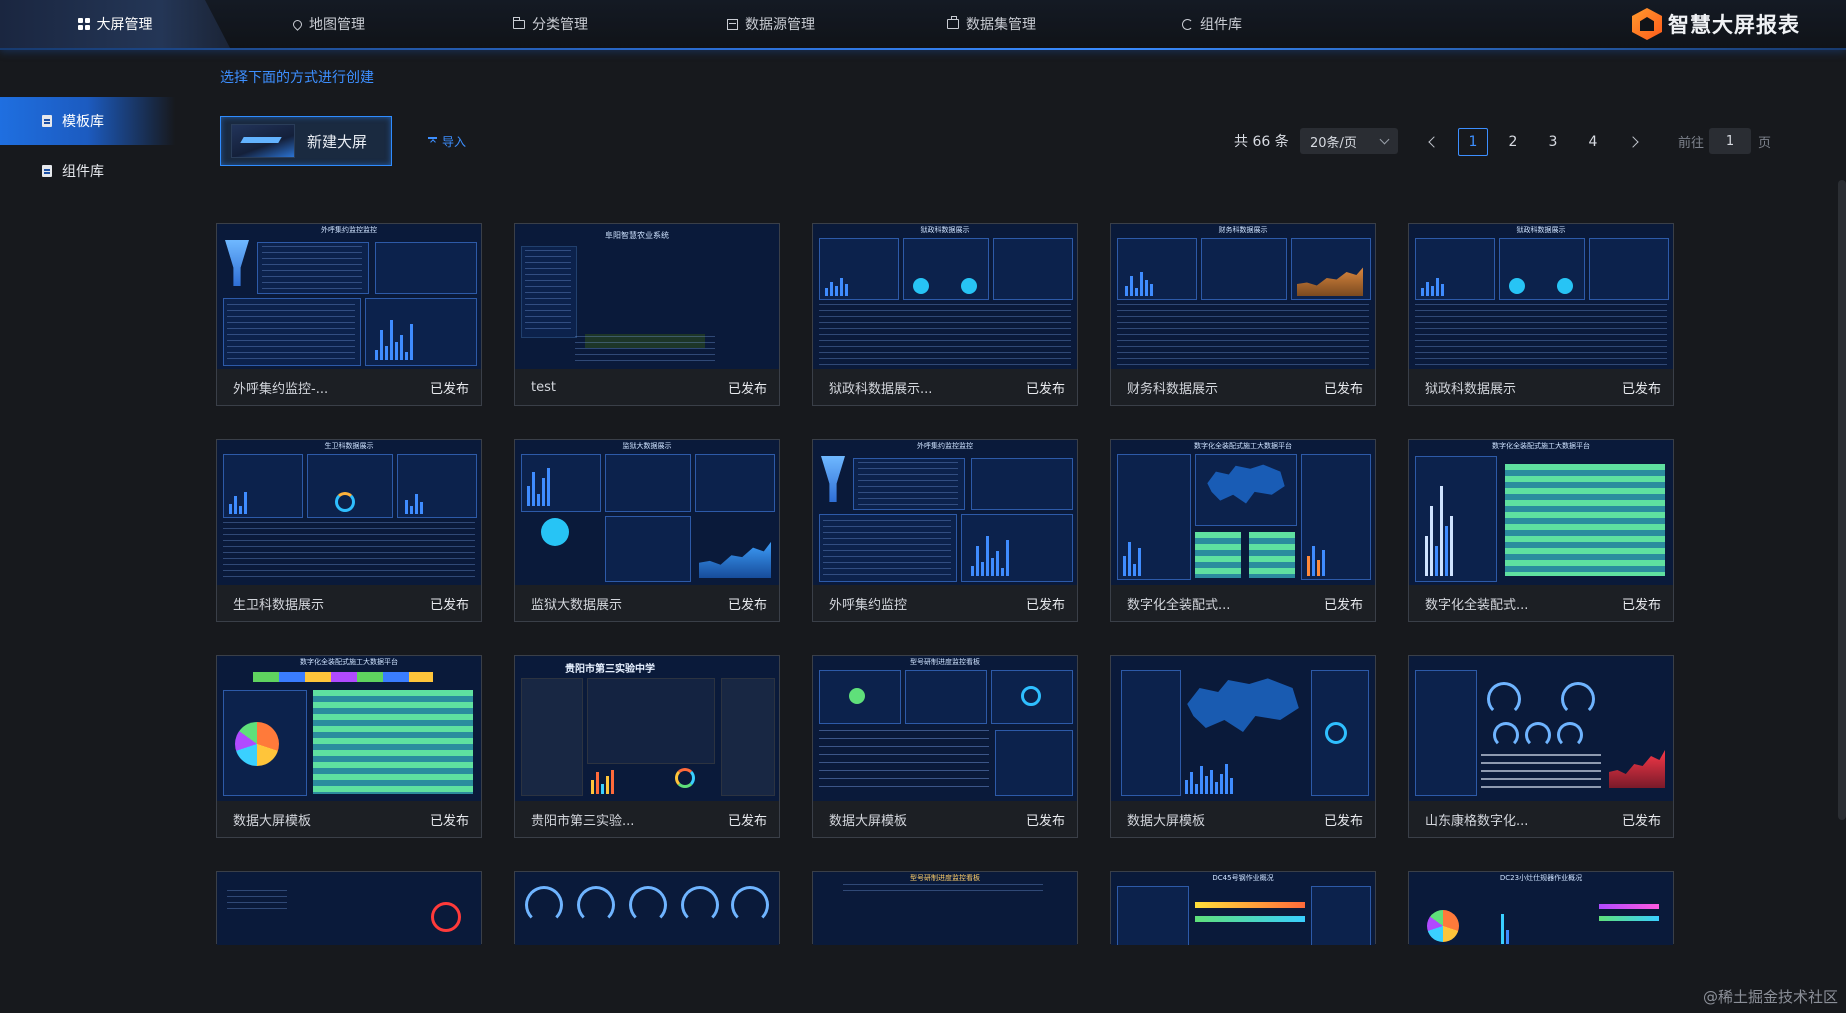 The height and width of the screenshot is (1013, 1846). I want to click on template-card: 型号研制进度监控看板 数据大屏模板 已发布, so click(945, 746).